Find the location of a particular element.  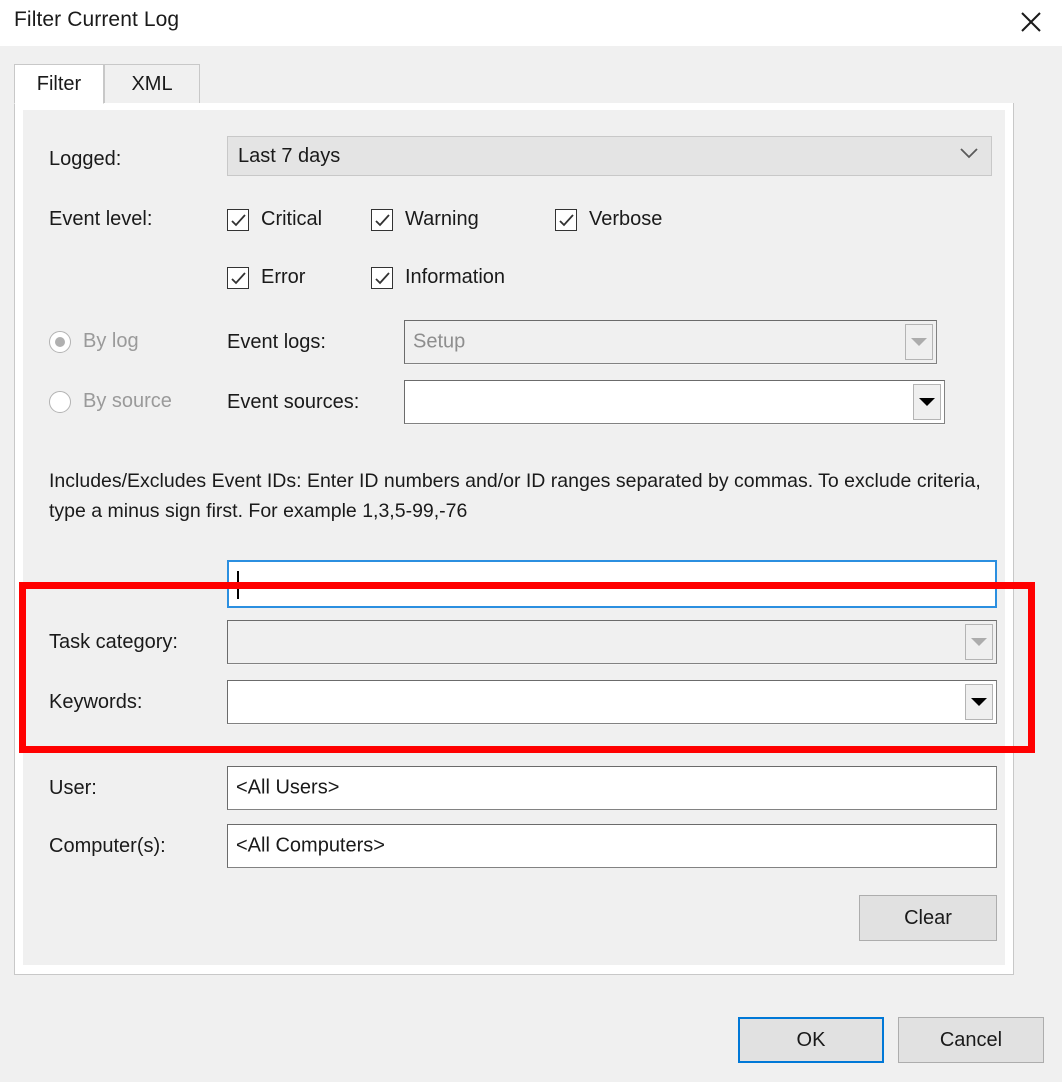

checkbox-information: Information is located at coordinates (438, 277).